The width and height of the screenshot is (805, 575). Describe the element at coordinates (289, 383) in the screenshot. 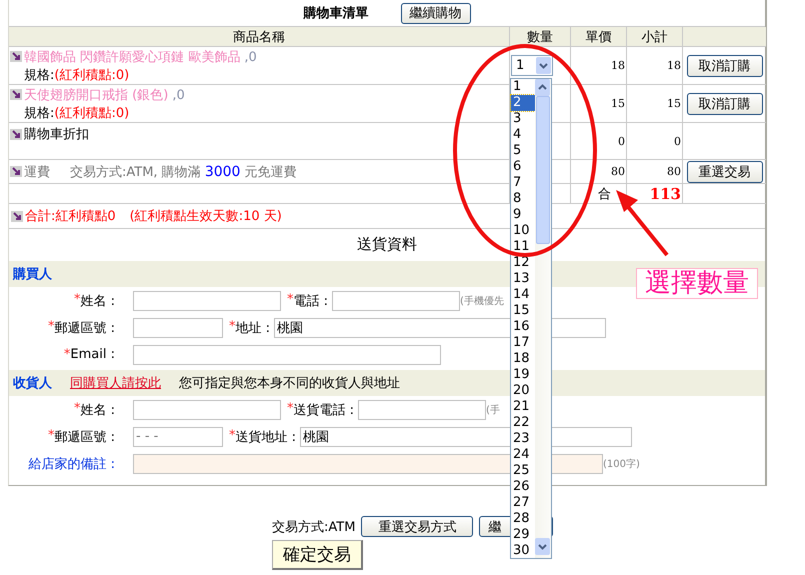

I see `receiver-hint: 您可指定與您本身不同的收貨人與地址` at that location.